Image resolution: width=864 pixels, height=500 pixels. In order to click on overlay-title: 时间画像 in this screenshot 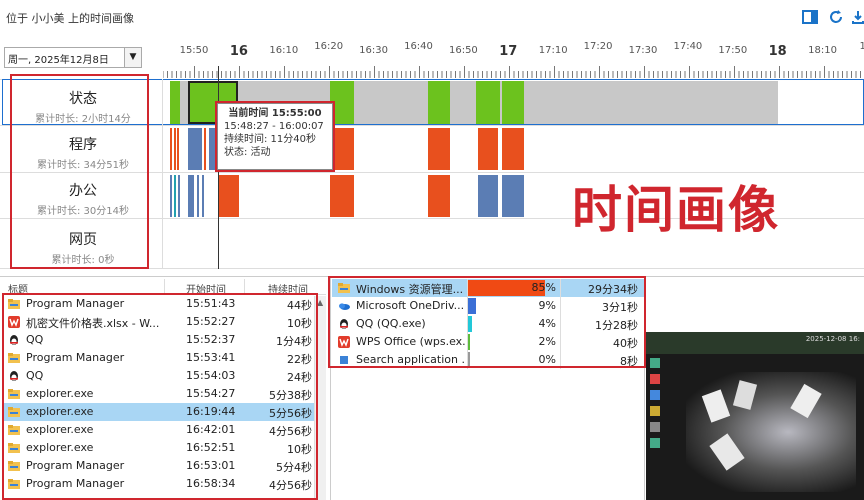, I will do `click(676, 209)`.